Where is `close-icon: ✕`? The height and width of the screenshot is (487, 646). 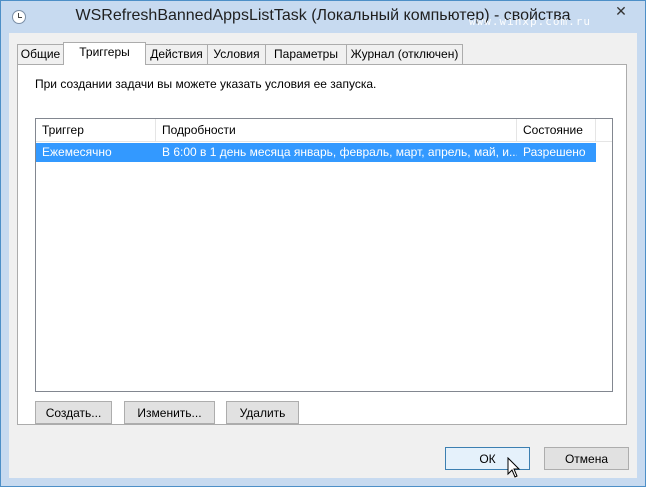 close-icon: ✕ is located at coordinates (621, 11).